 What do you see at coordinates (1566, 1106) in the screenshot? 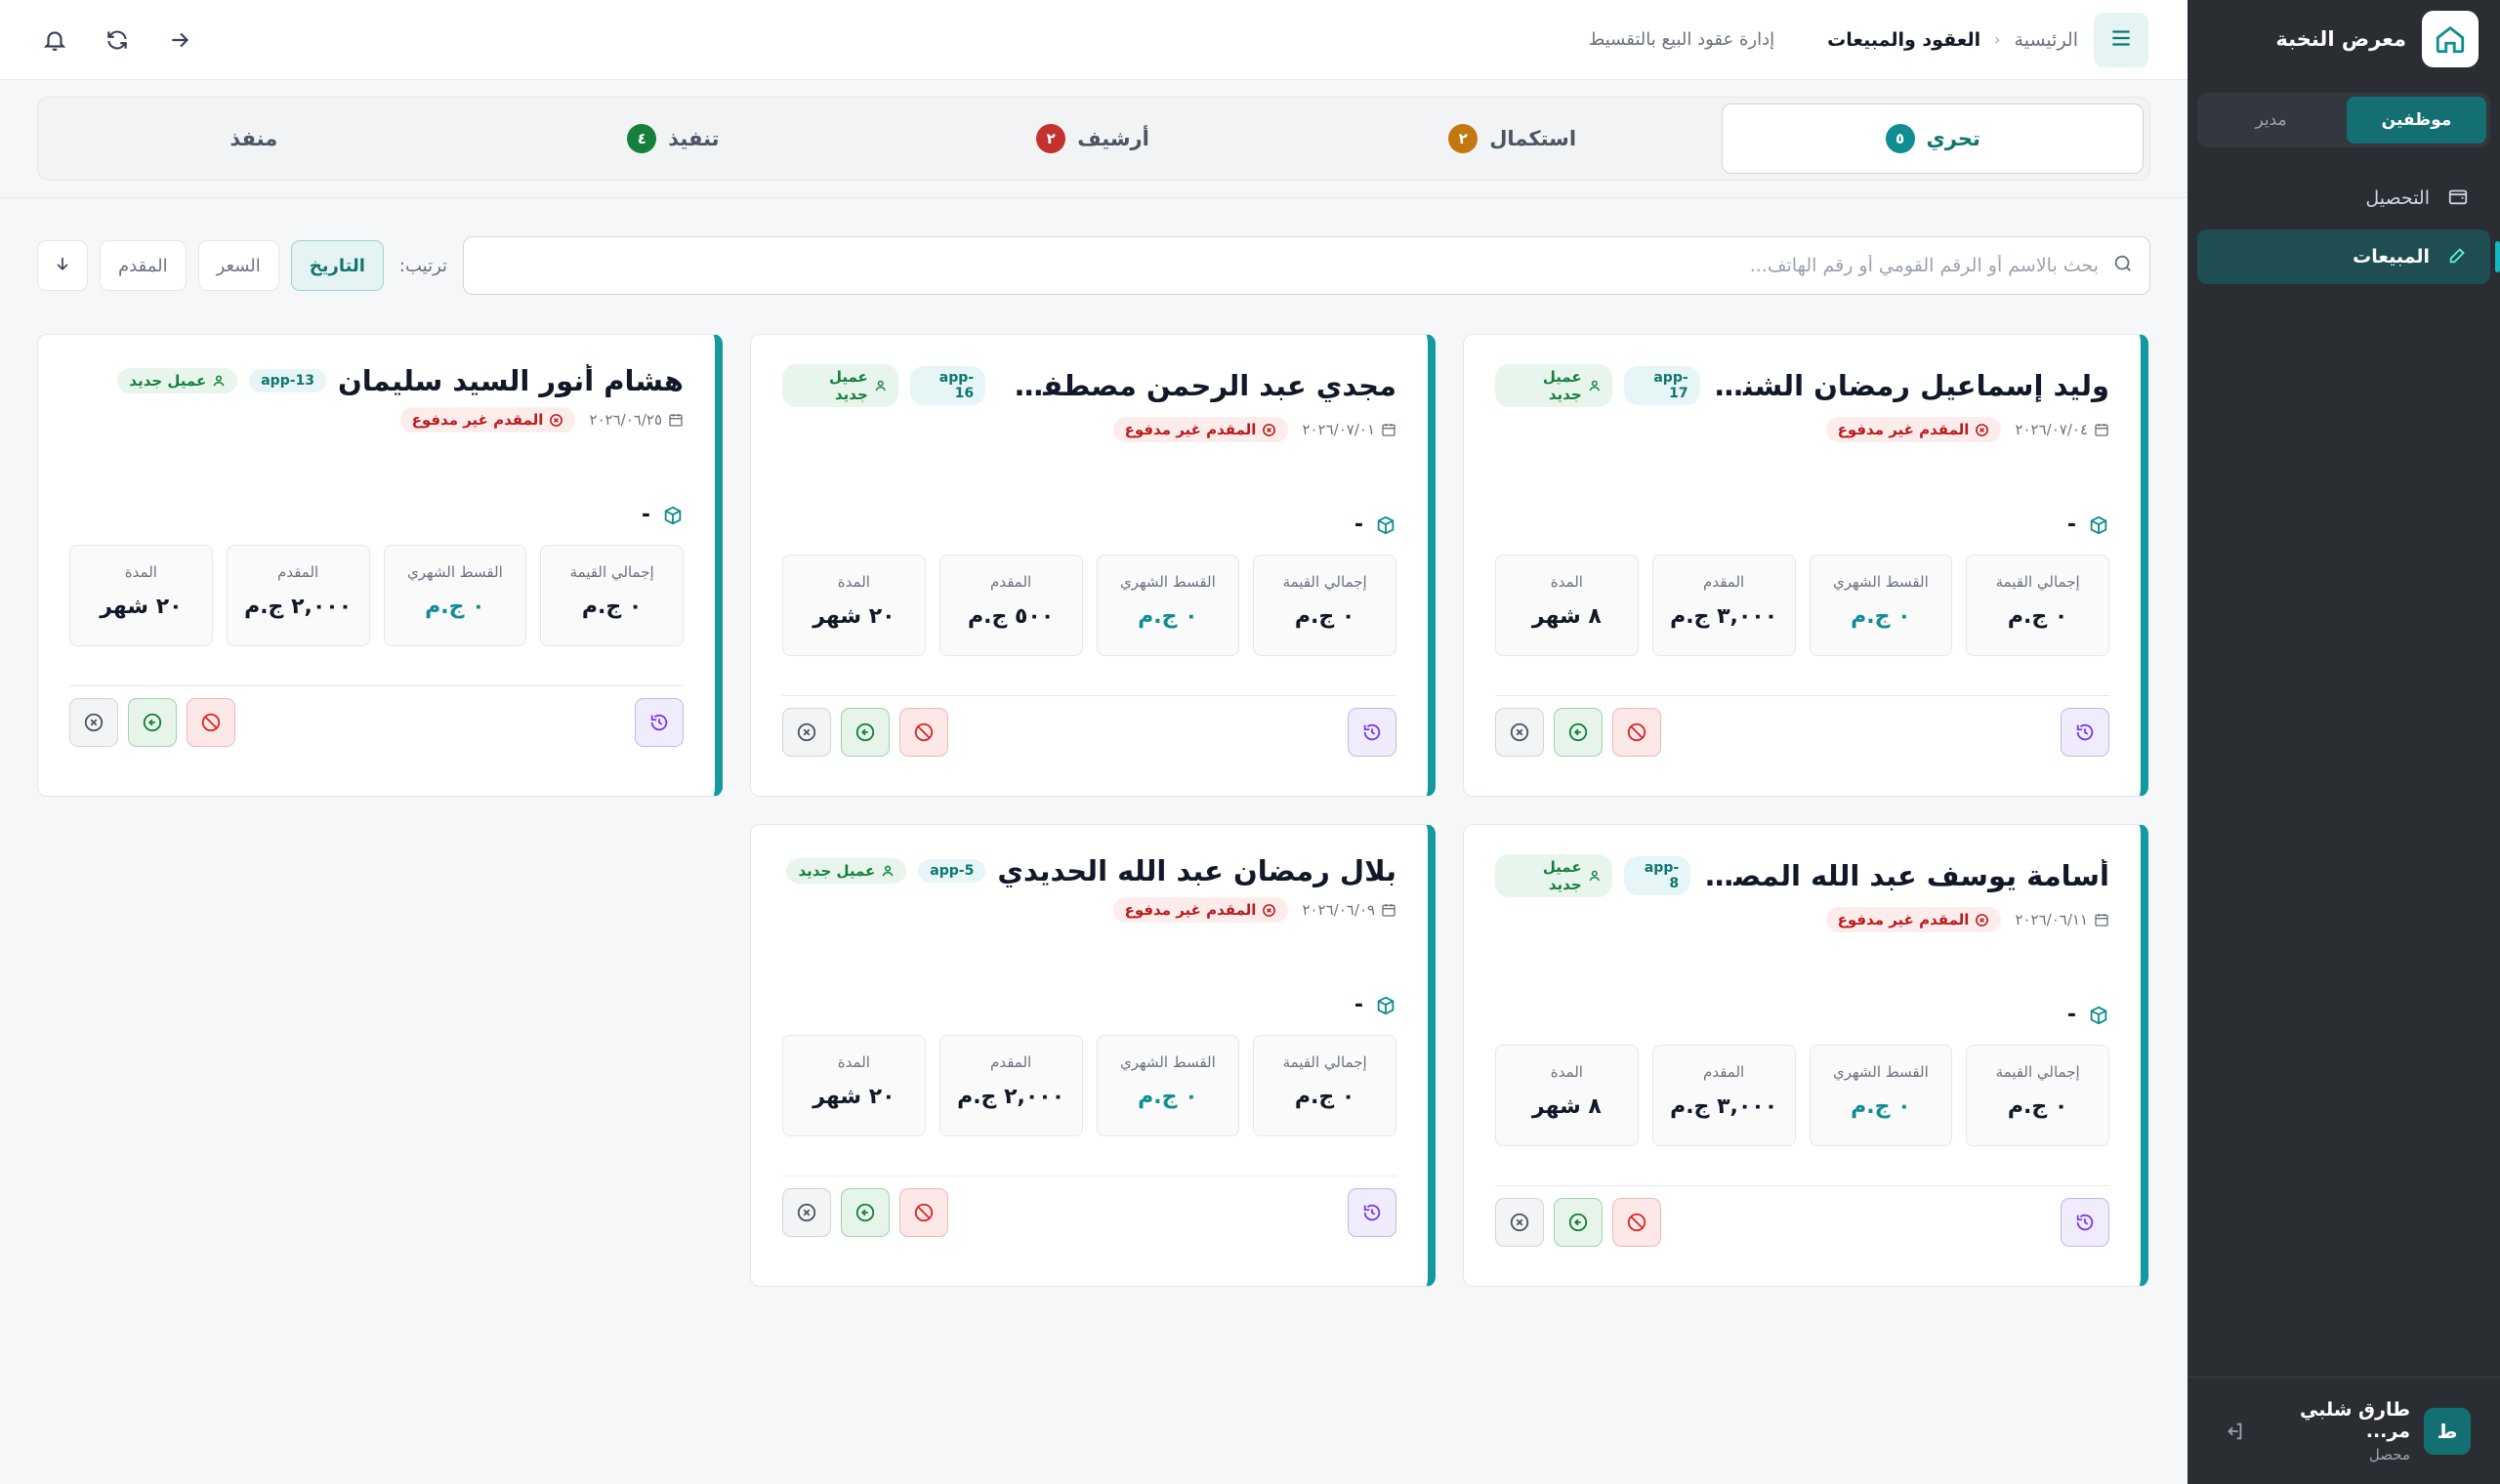
I see `stat-value: ٨ شهر` at bounding box center [1566, 1106].